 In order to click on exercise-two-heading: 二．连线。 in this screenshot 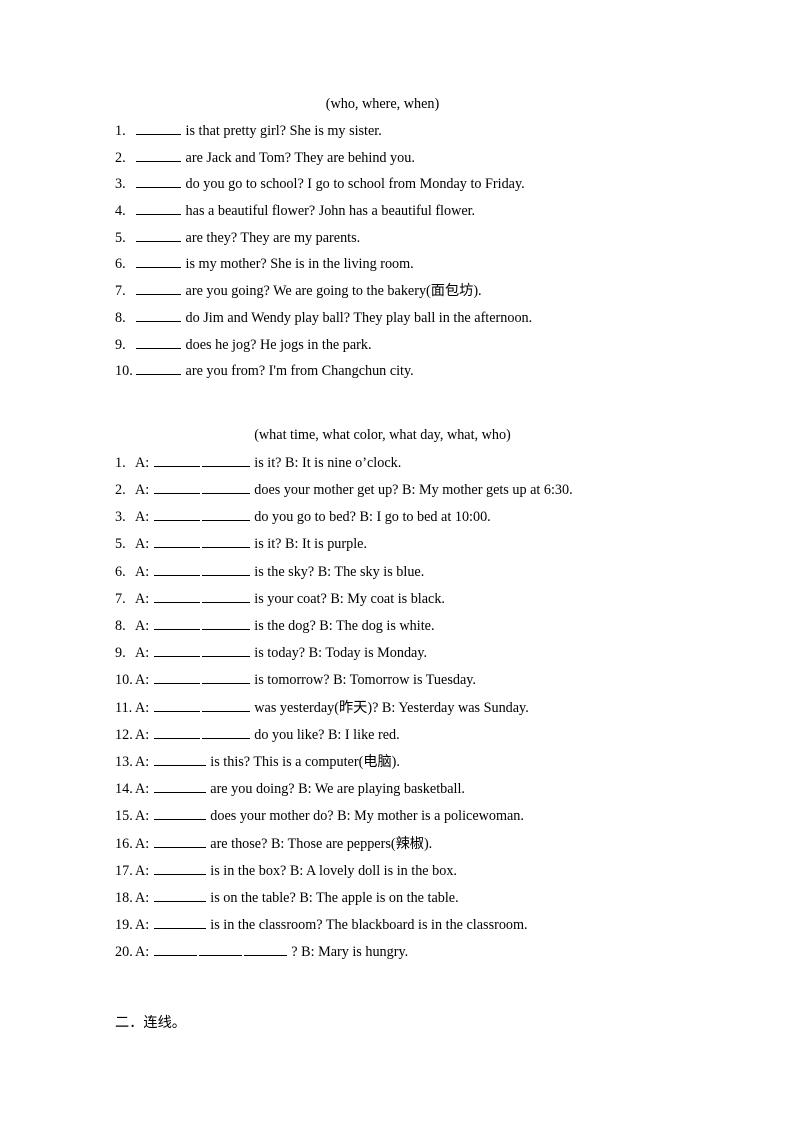, I will do `click(150, 1023)`.